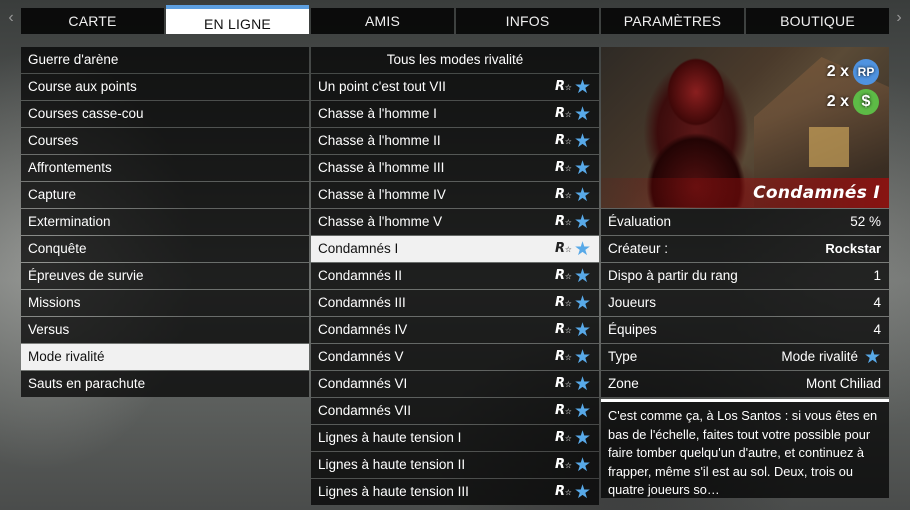  What do you see at coordinates (380, 221) in the screenshot?
I see `mode-item-label: Chasse à l'homme V` at bounding box center [380, 221].